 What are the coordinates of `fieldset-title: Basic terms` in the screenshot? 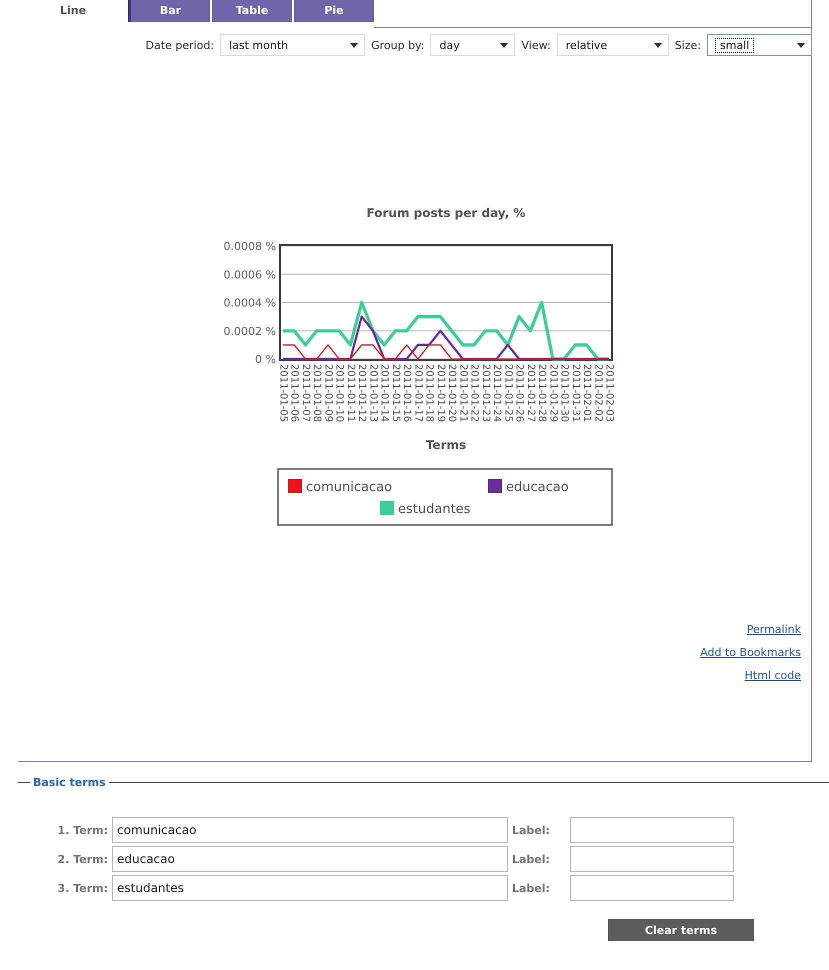 It's located at (69, 782).